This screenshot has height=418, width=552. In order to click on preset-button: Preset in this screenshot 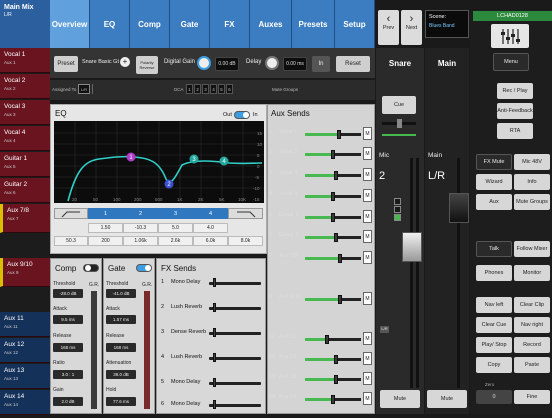, I will do `click(66, 64)`.